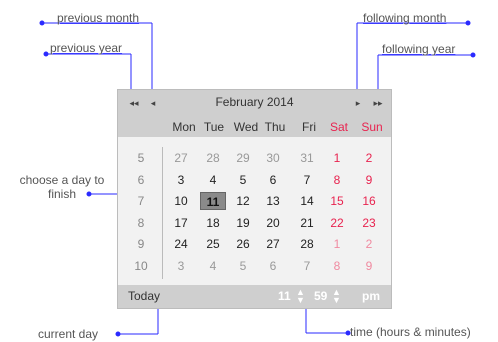 The height and width of the screenshot is (342, 498). What do you see at coordinates (378, 103) in the screenshot?
I see `following-year-button: ▸▸` at bounding box center [378, 103].